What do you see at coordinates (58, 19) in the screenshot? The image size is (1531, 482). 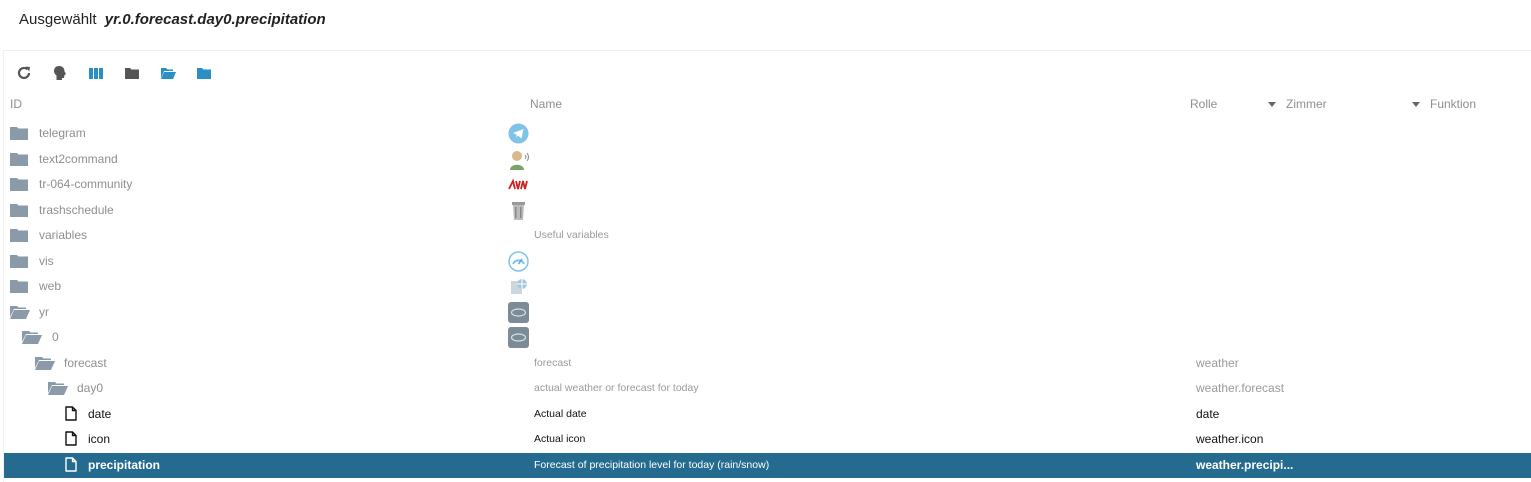 I see `selection-label: Ausgewählt` at bounding box center [58, 19].